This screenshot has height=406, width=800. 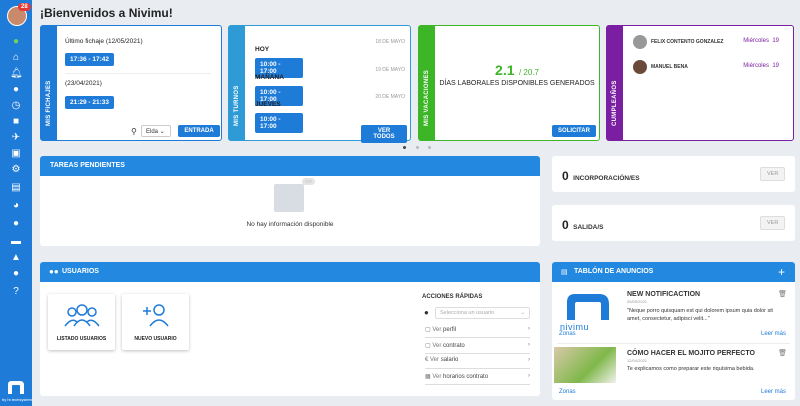 What do you see at coordinates (517, 83) in the screenshot?
I see `vacation-label: DÍAS LABORALES DISPONIBLES GENERADOS` at bounding box center [517, 83].